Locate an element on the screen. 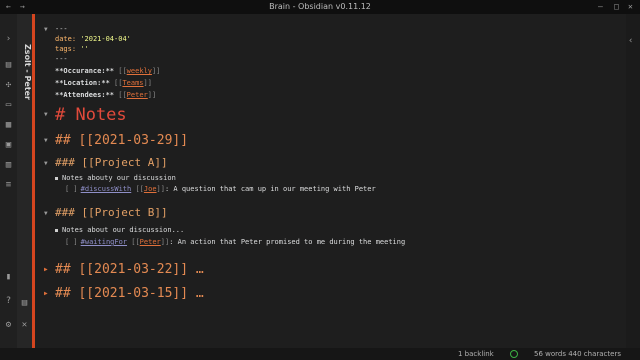 The image size is (640, 360). heading-project-a: ### [[Project A]] is located at coordinates (111, 162).